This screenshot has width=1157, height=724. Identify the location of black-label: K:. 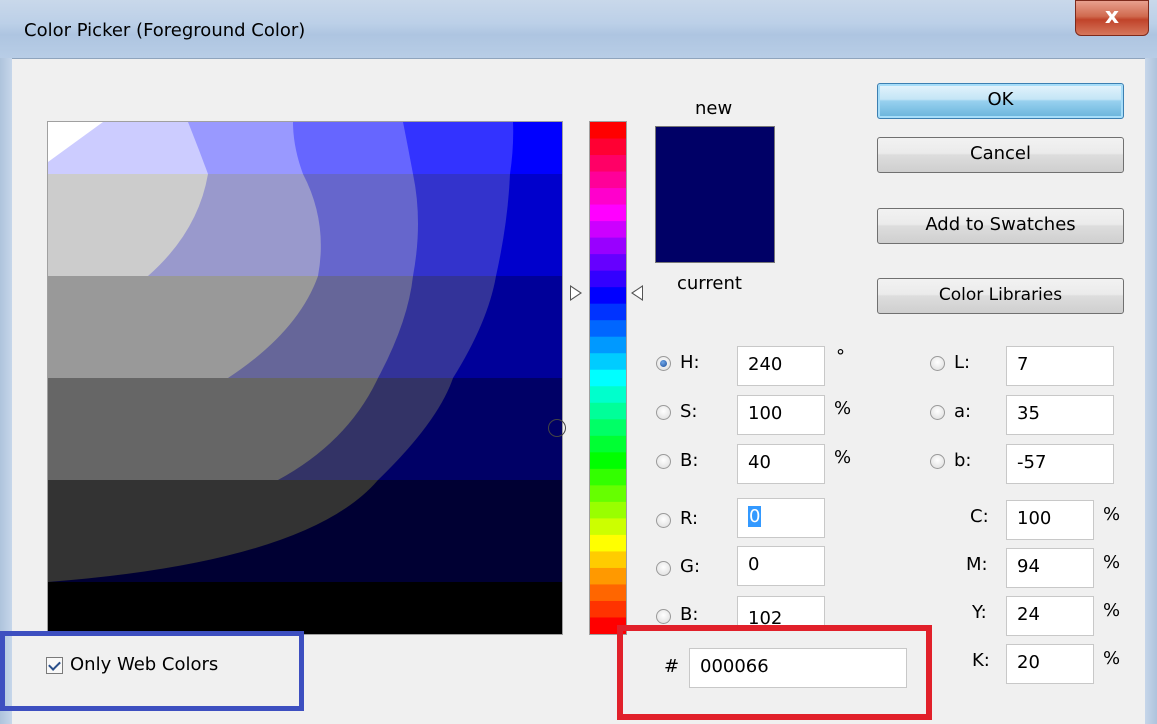
(981, 660).